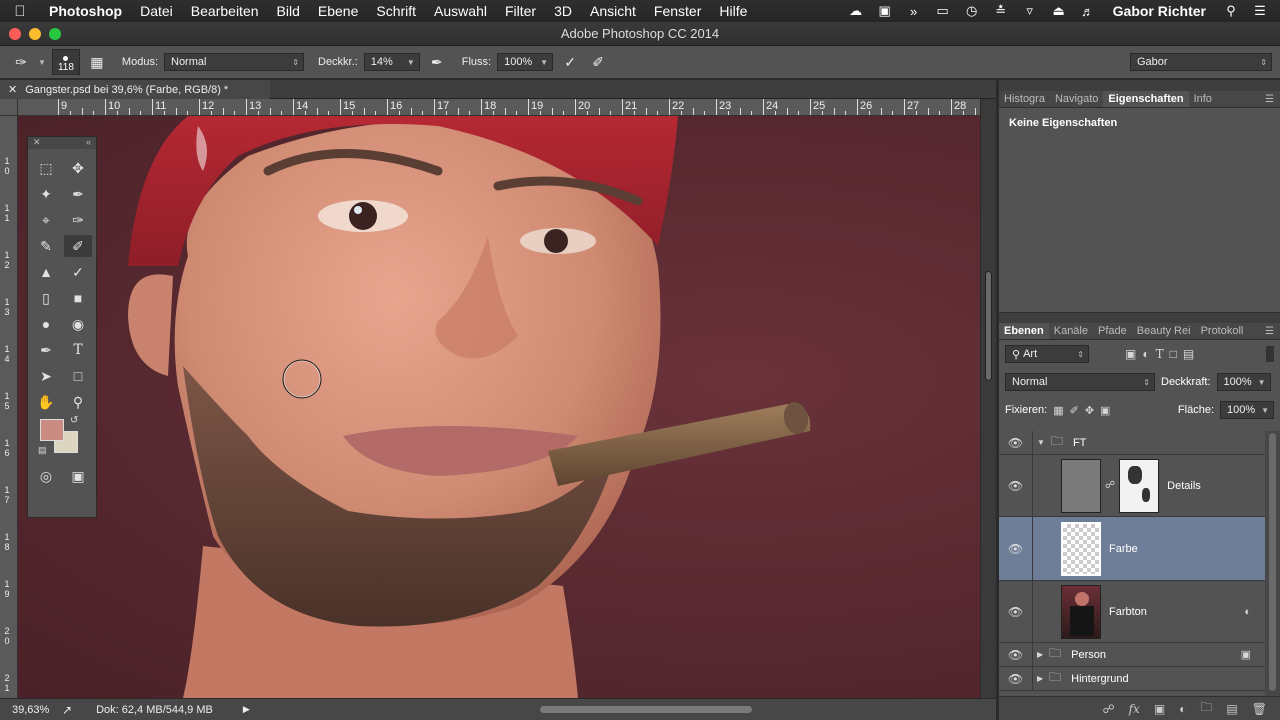 This screenshot has height=720, width=1280. Describe the element at coordinates (42, 62) in the screenshot. I see `brush-preset-arrow-icon: ▼` at that location.